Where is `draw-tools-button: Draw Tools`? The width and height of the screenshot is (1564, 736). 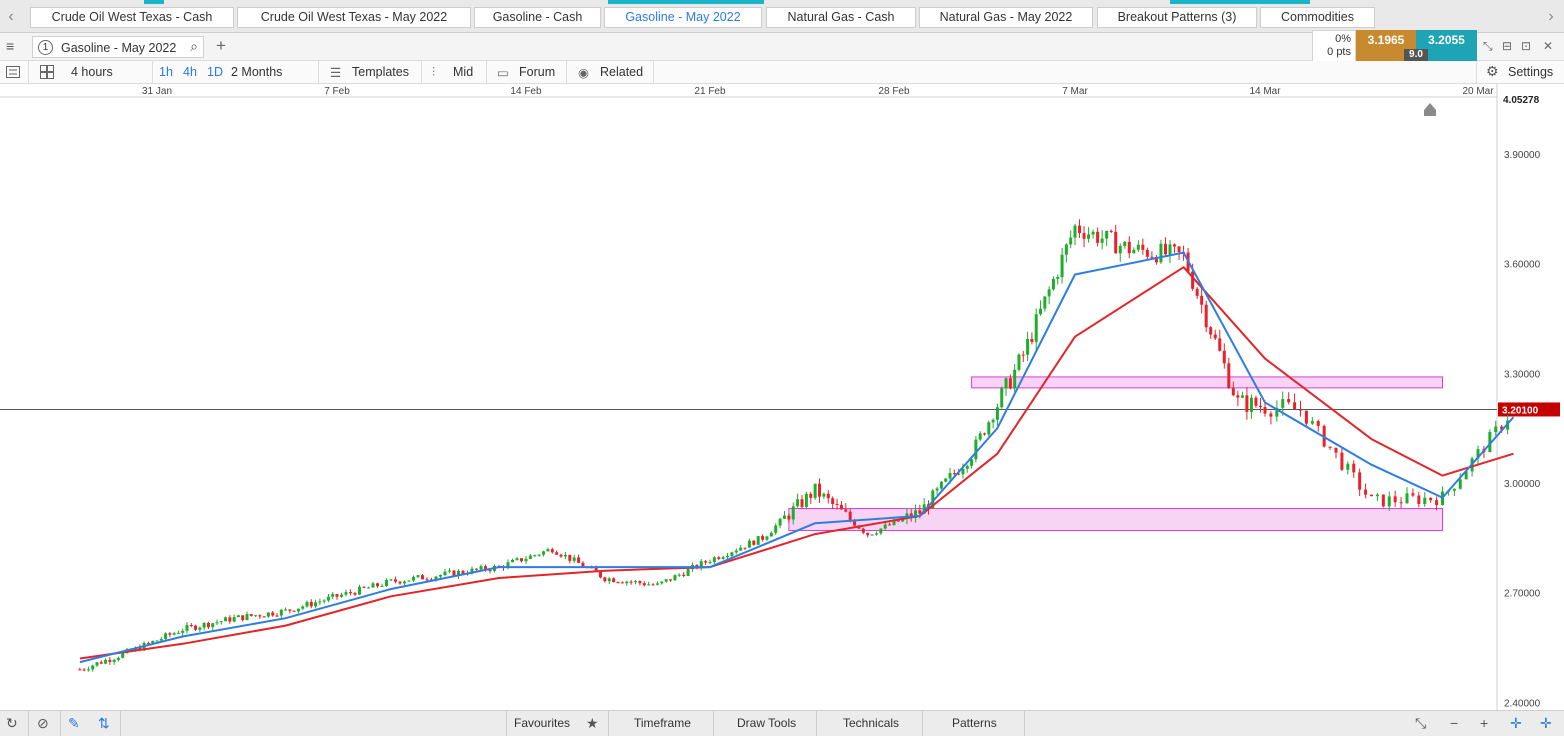
draw-tools-button: Draw Tools is located at coordinates (766, 723).